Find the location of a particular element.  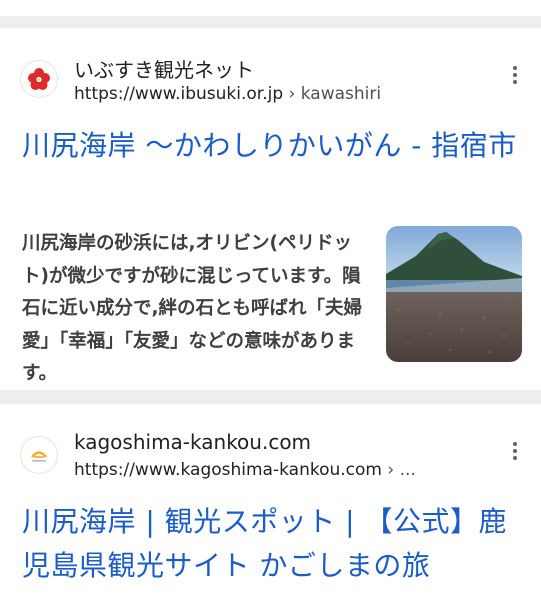

site-name: kagoshima-kankou.com is located at coordinates (192, 442).